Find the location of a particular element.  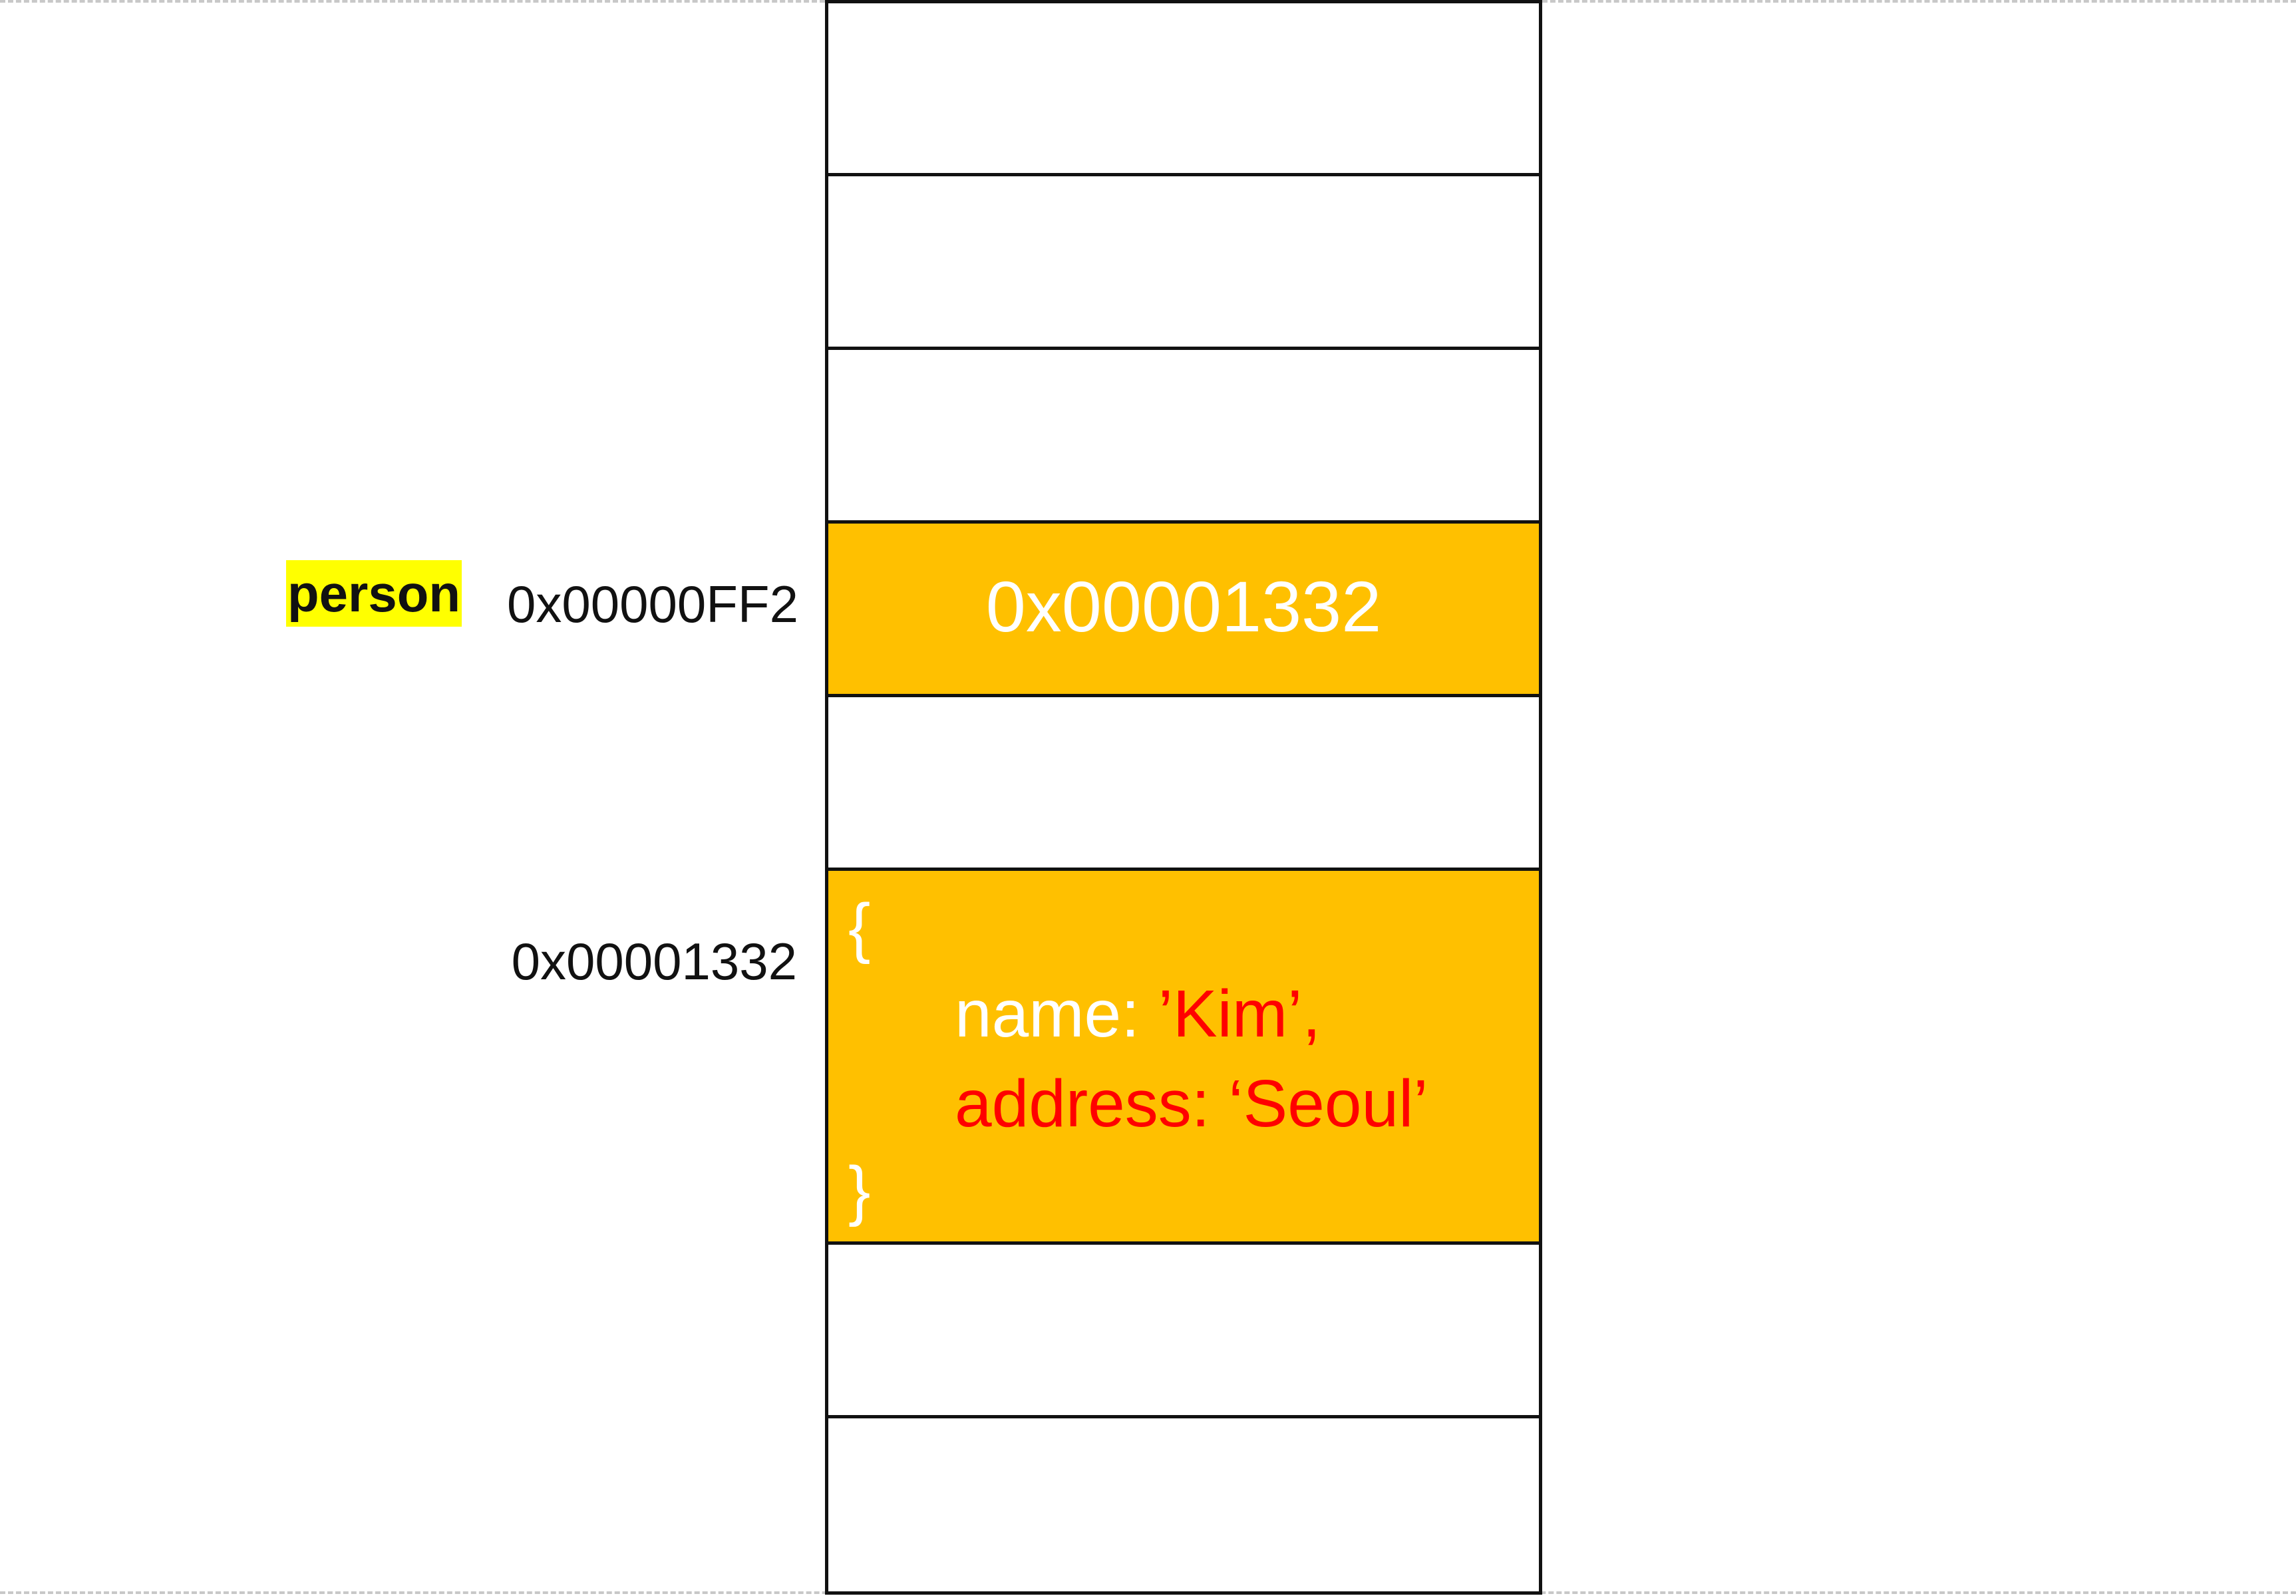

variable-value: 0x00001332 is located at coordinates (1183, 606).